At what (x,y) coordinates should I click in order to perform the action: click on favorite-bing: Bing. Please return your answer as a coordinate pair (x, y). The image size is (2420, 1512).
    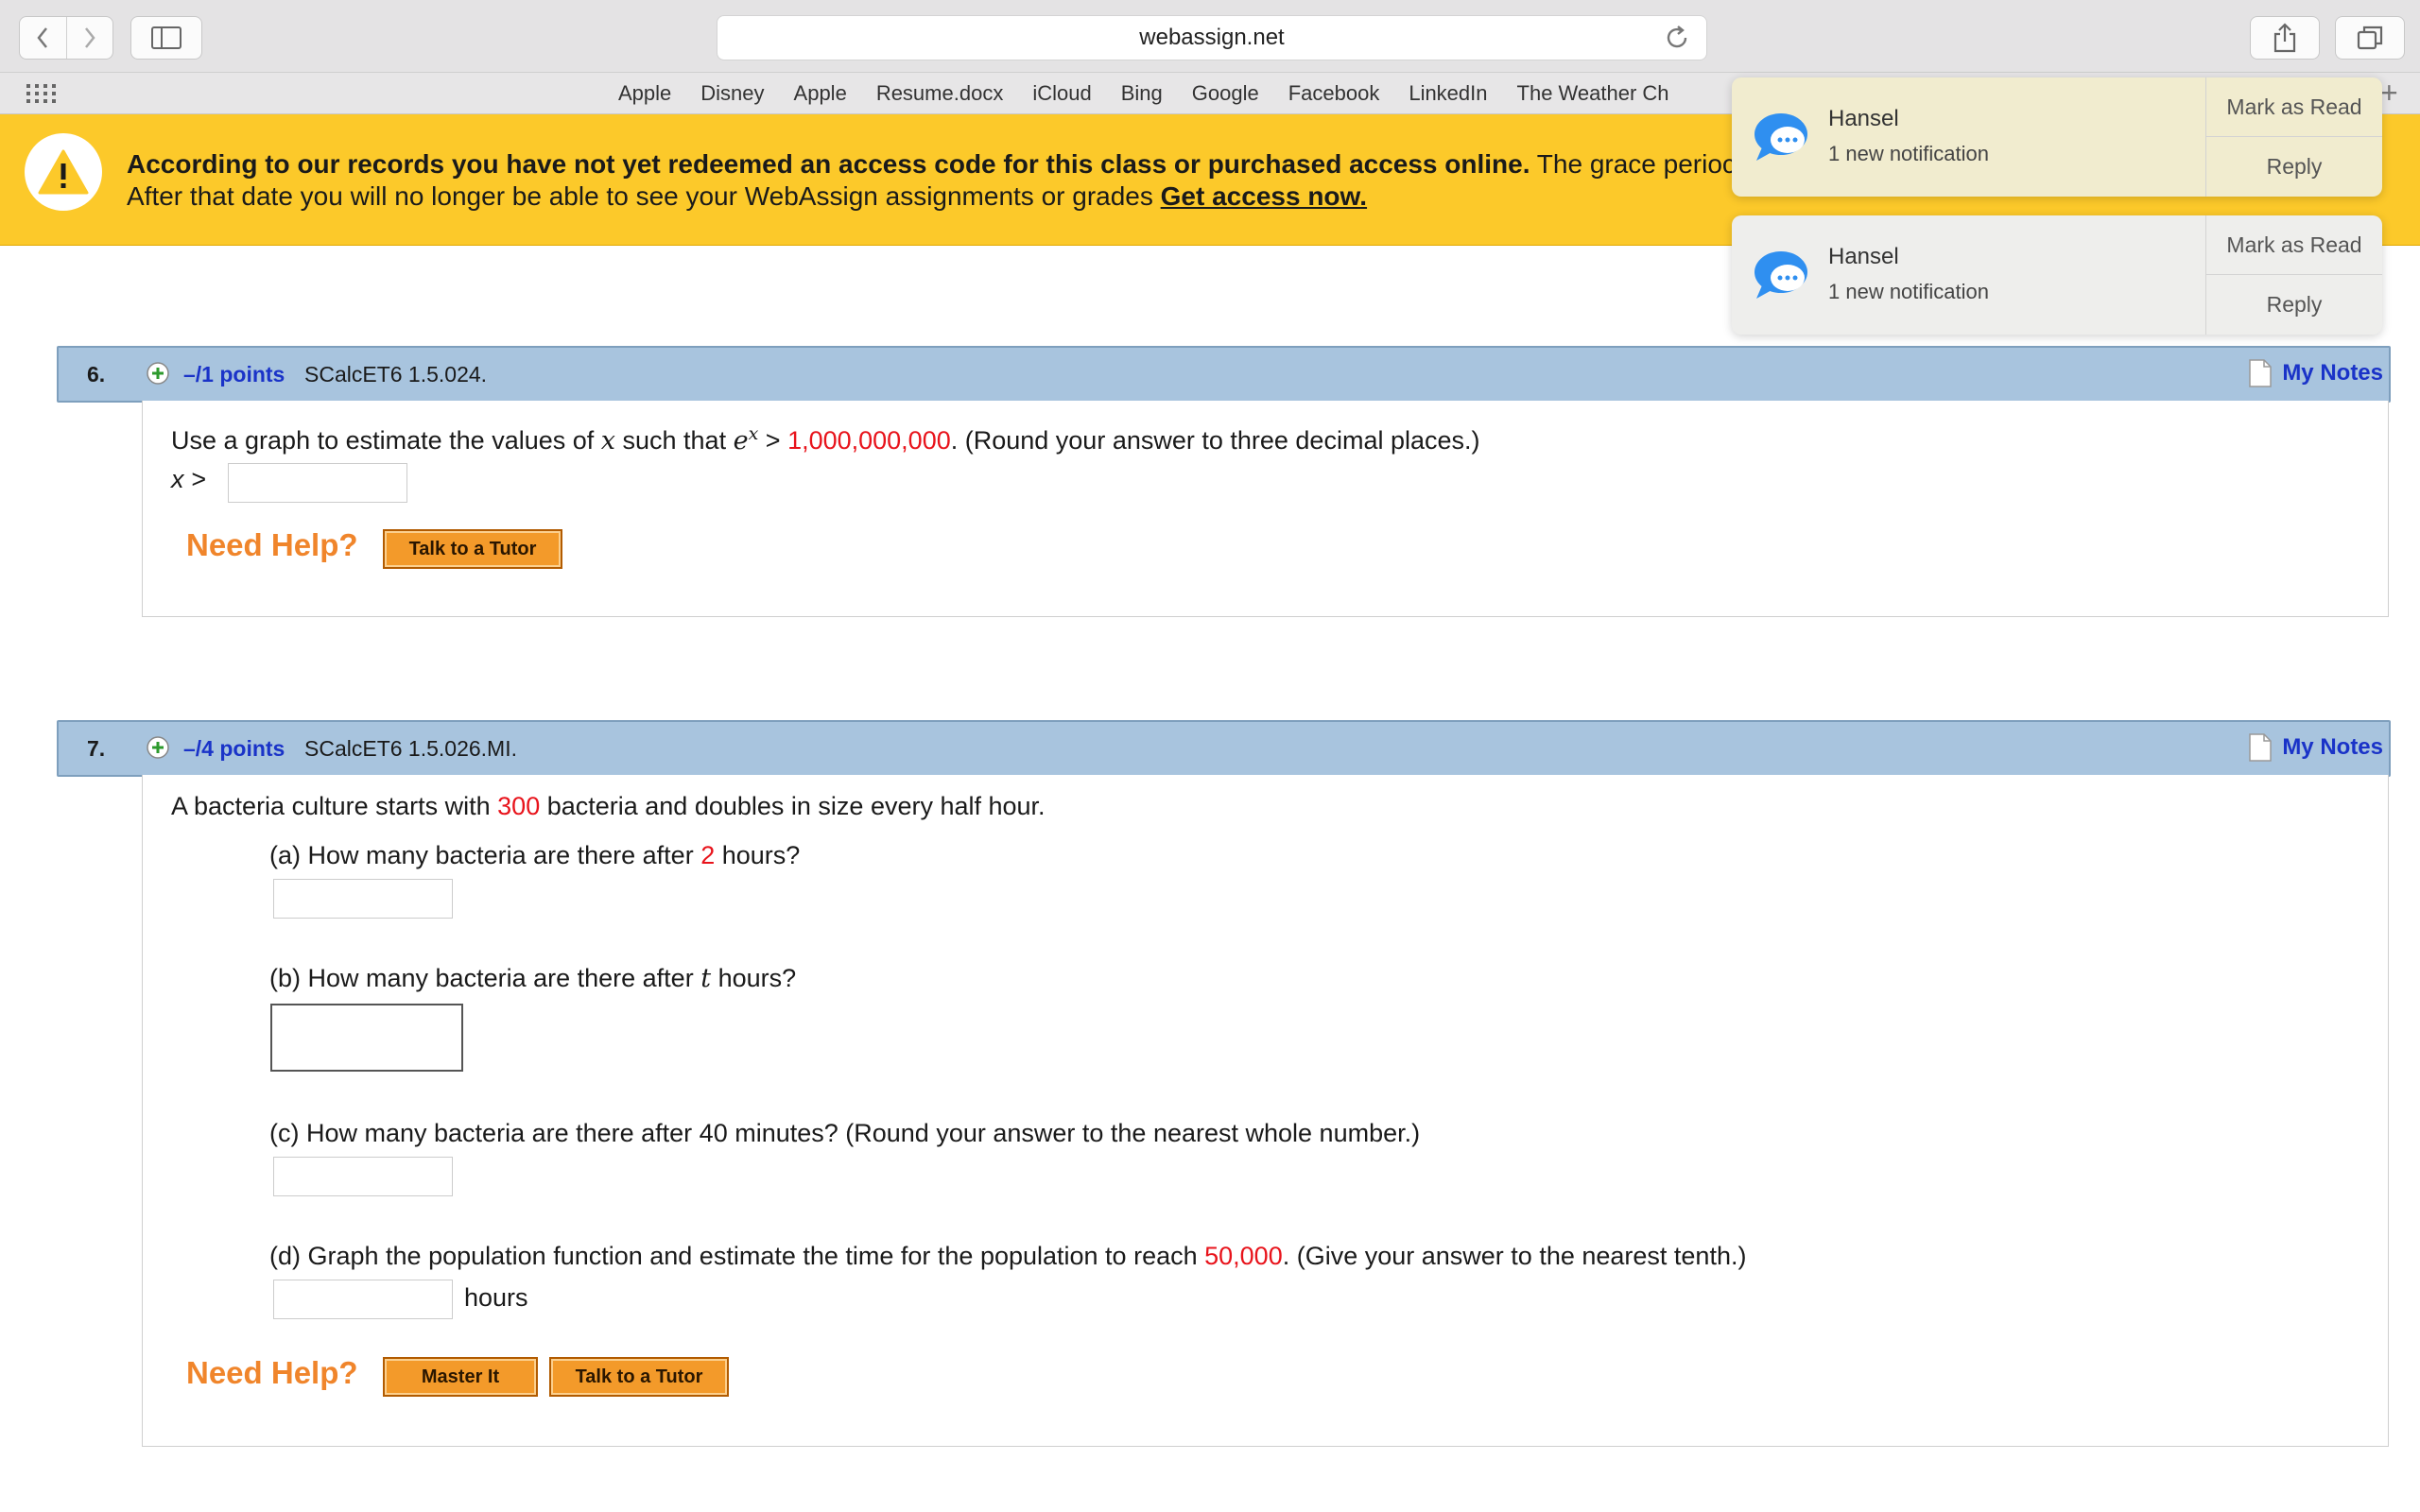
    Looking at the image, I should click on (1142, 93).